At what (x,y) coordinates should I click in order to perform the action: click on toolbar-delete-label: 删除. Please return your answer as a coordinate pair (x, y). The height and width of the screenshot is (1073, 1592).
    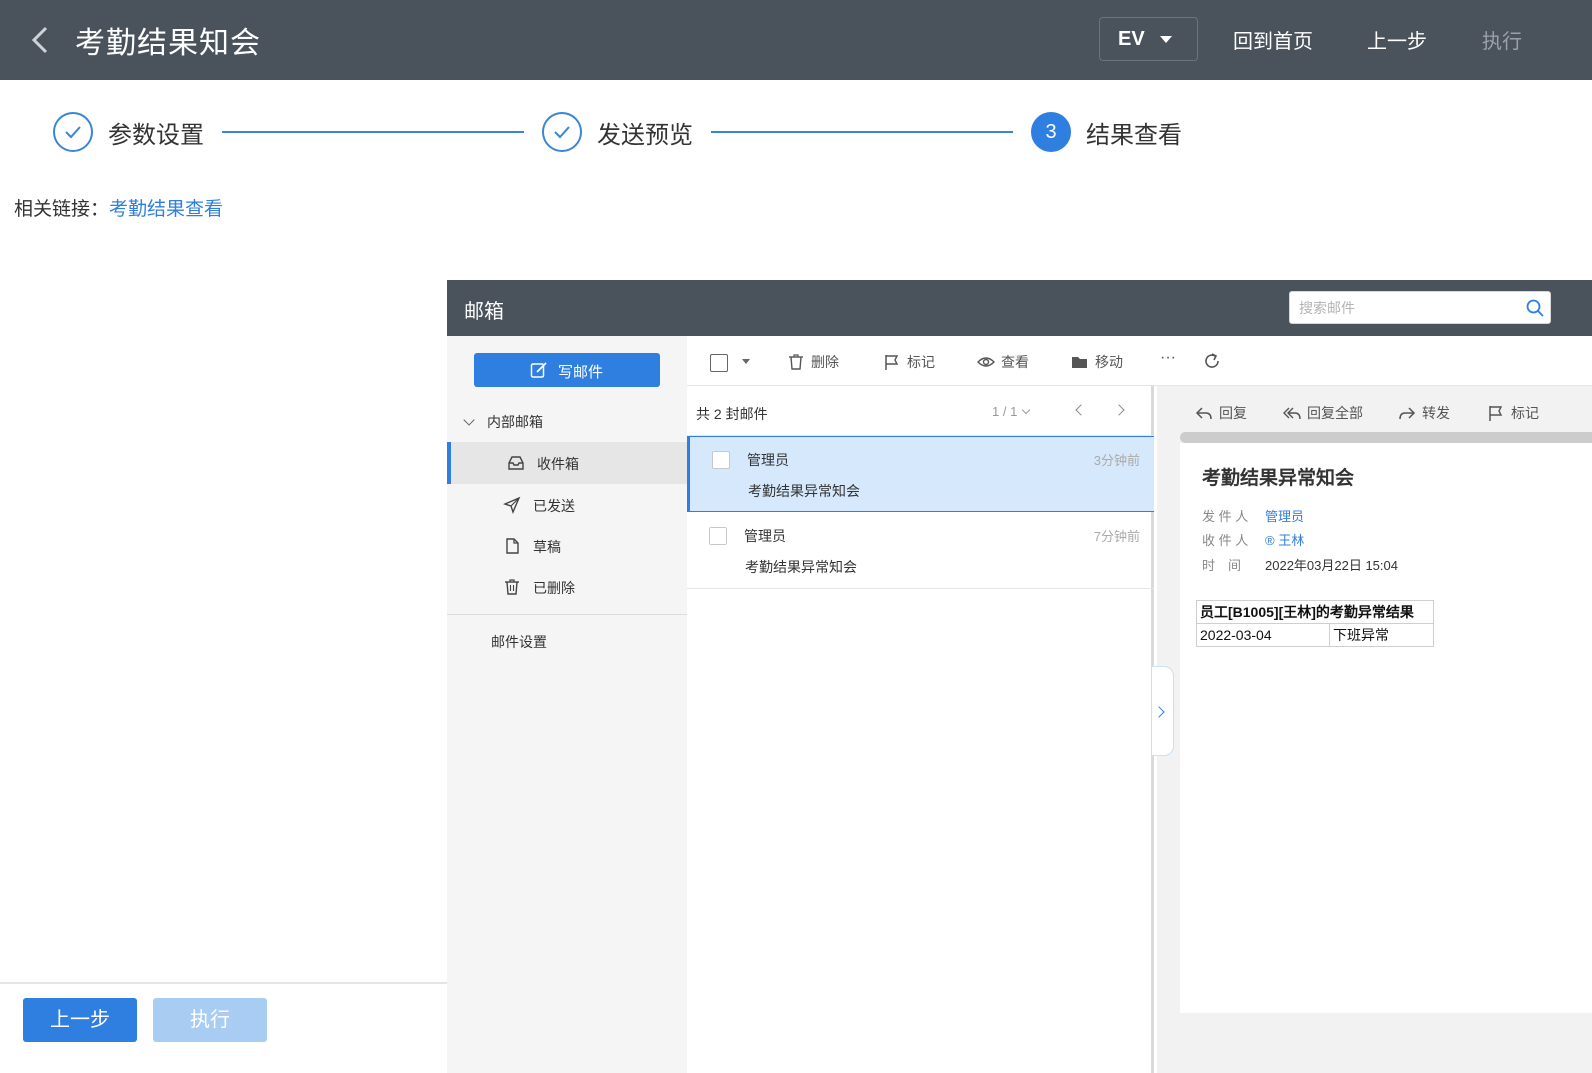
    Looking at the image, I should click on (825, 362).